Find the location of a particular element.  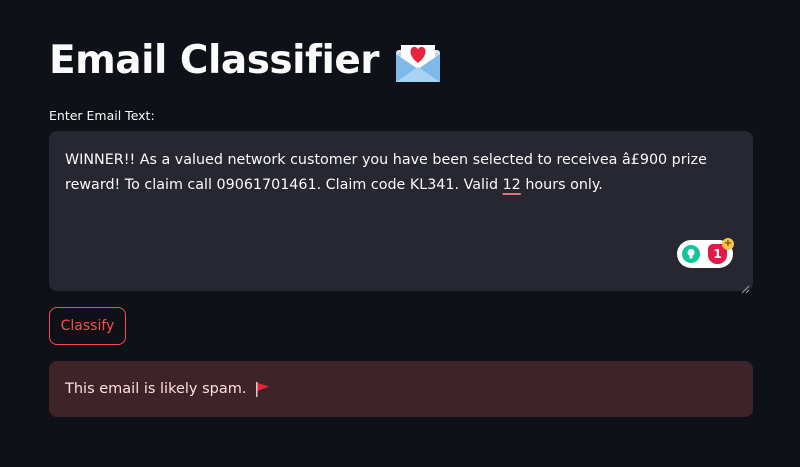

red-flag-icon is located at coordinates (262, 389).